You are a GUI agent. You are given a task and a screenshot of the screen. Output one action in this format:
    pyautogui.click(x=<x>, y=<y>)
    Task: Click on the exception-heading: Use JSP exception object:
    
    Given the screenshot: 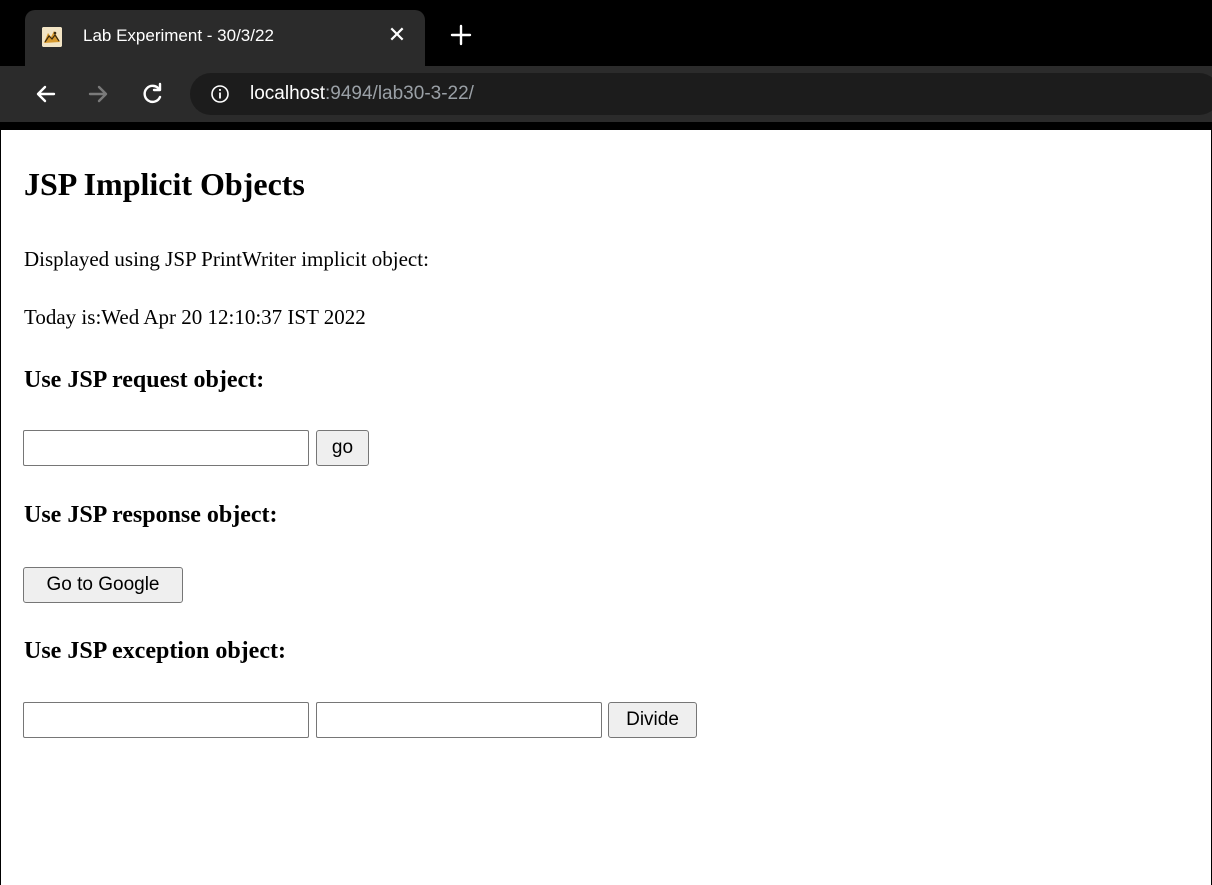 What is the action you would take?
    pyautogui.click(x=155, y=651)
    